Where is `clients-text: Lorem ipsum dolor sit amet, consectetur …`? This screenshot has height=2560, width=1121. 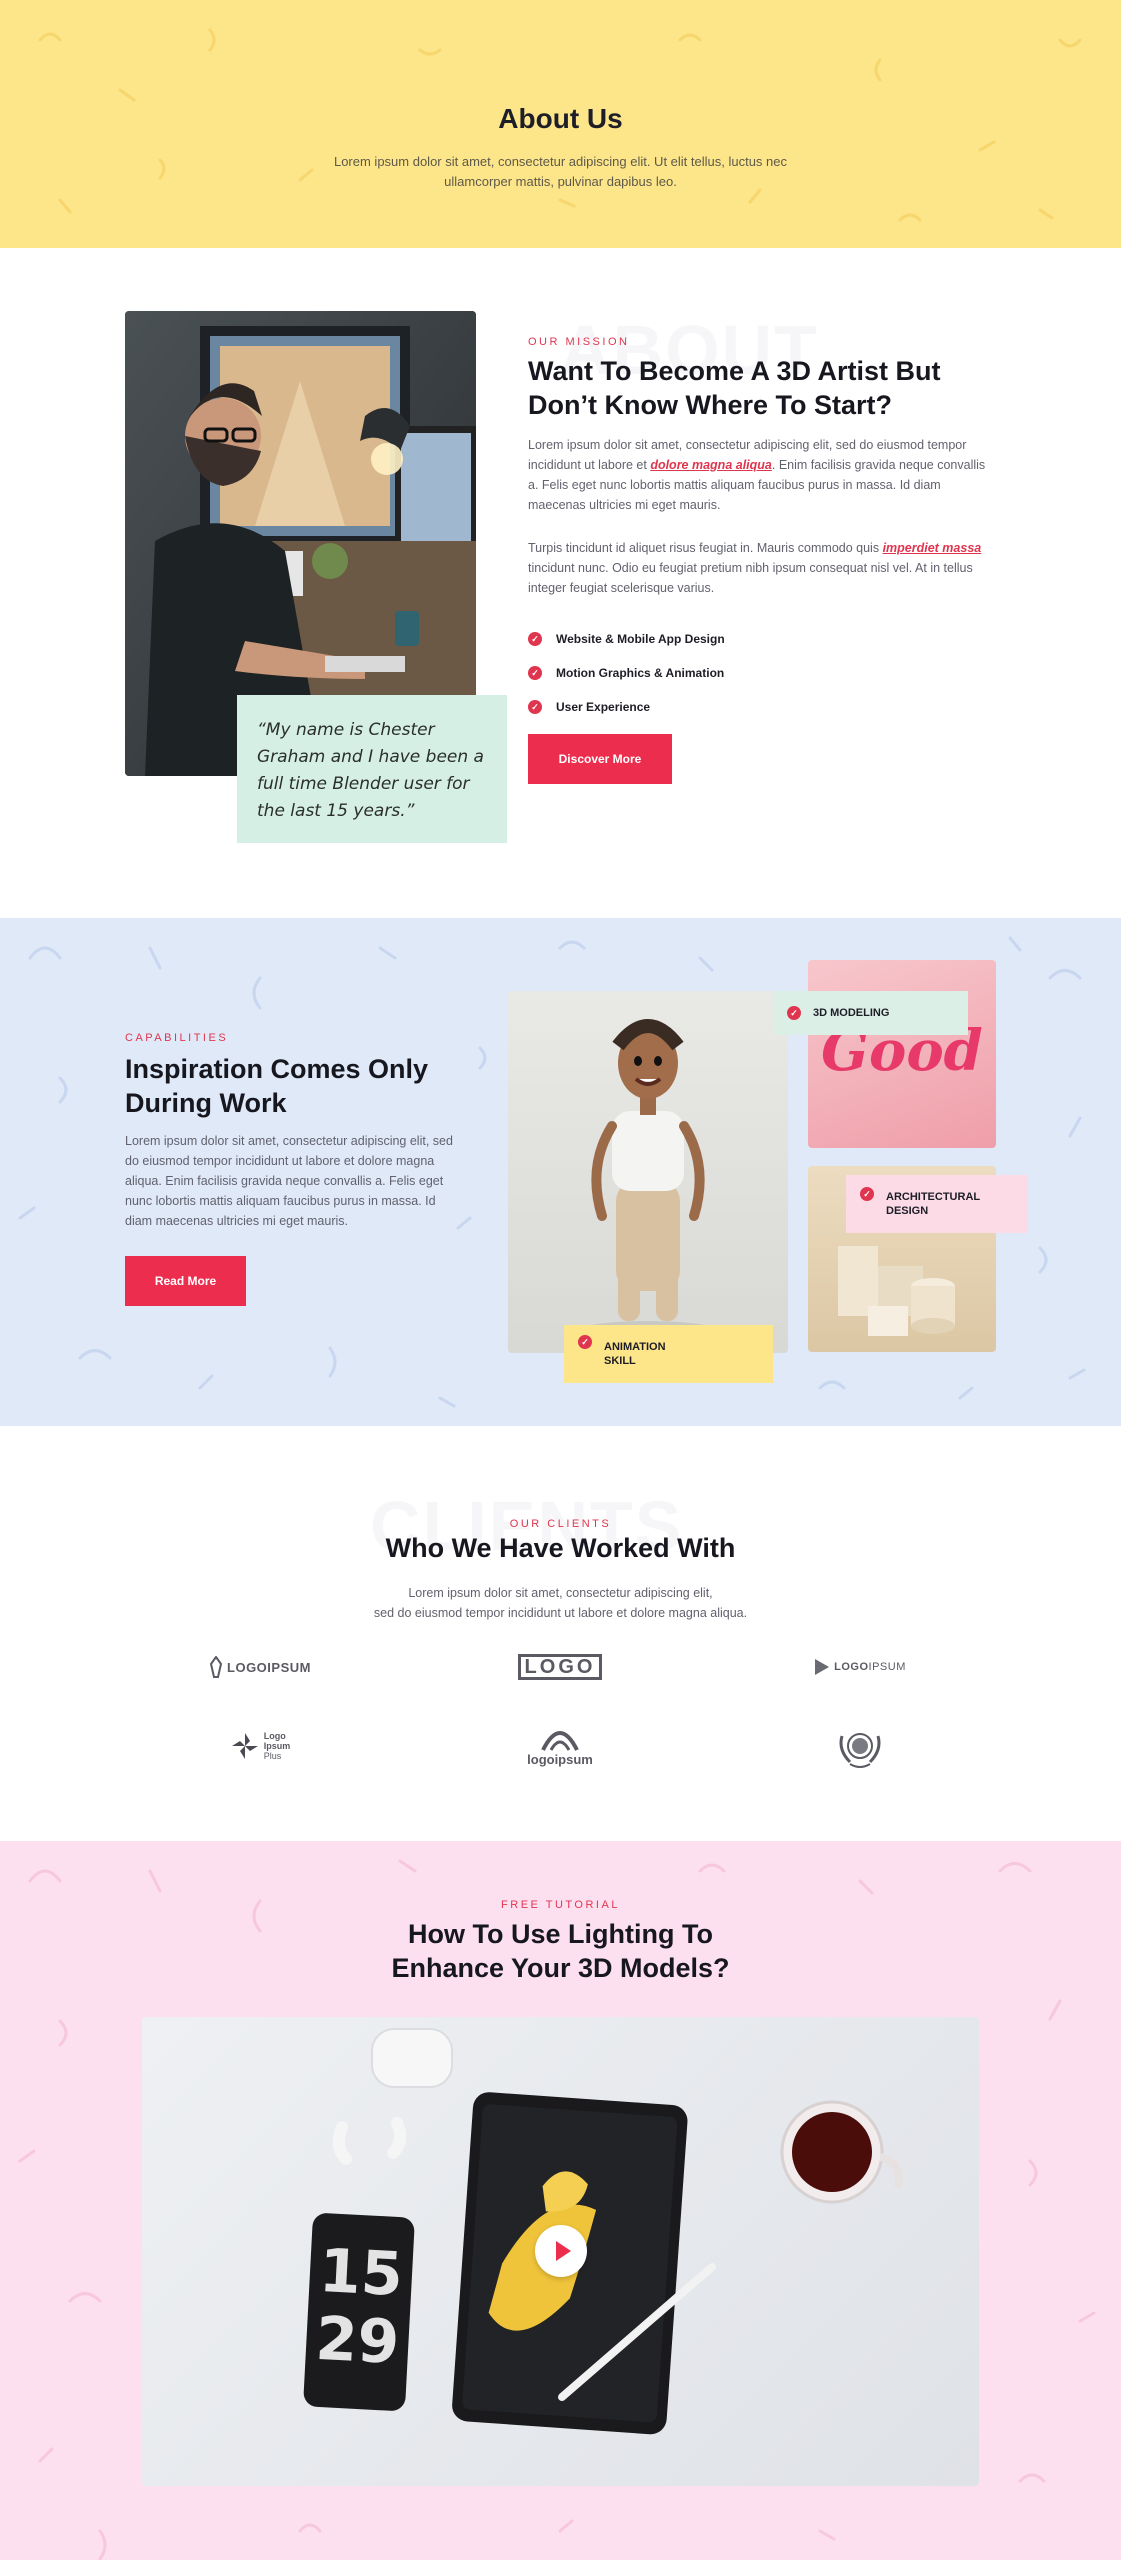
clients-text: Lorem ipsum dolor sit amet, consectetur … is located at coordinates (560, 1603).